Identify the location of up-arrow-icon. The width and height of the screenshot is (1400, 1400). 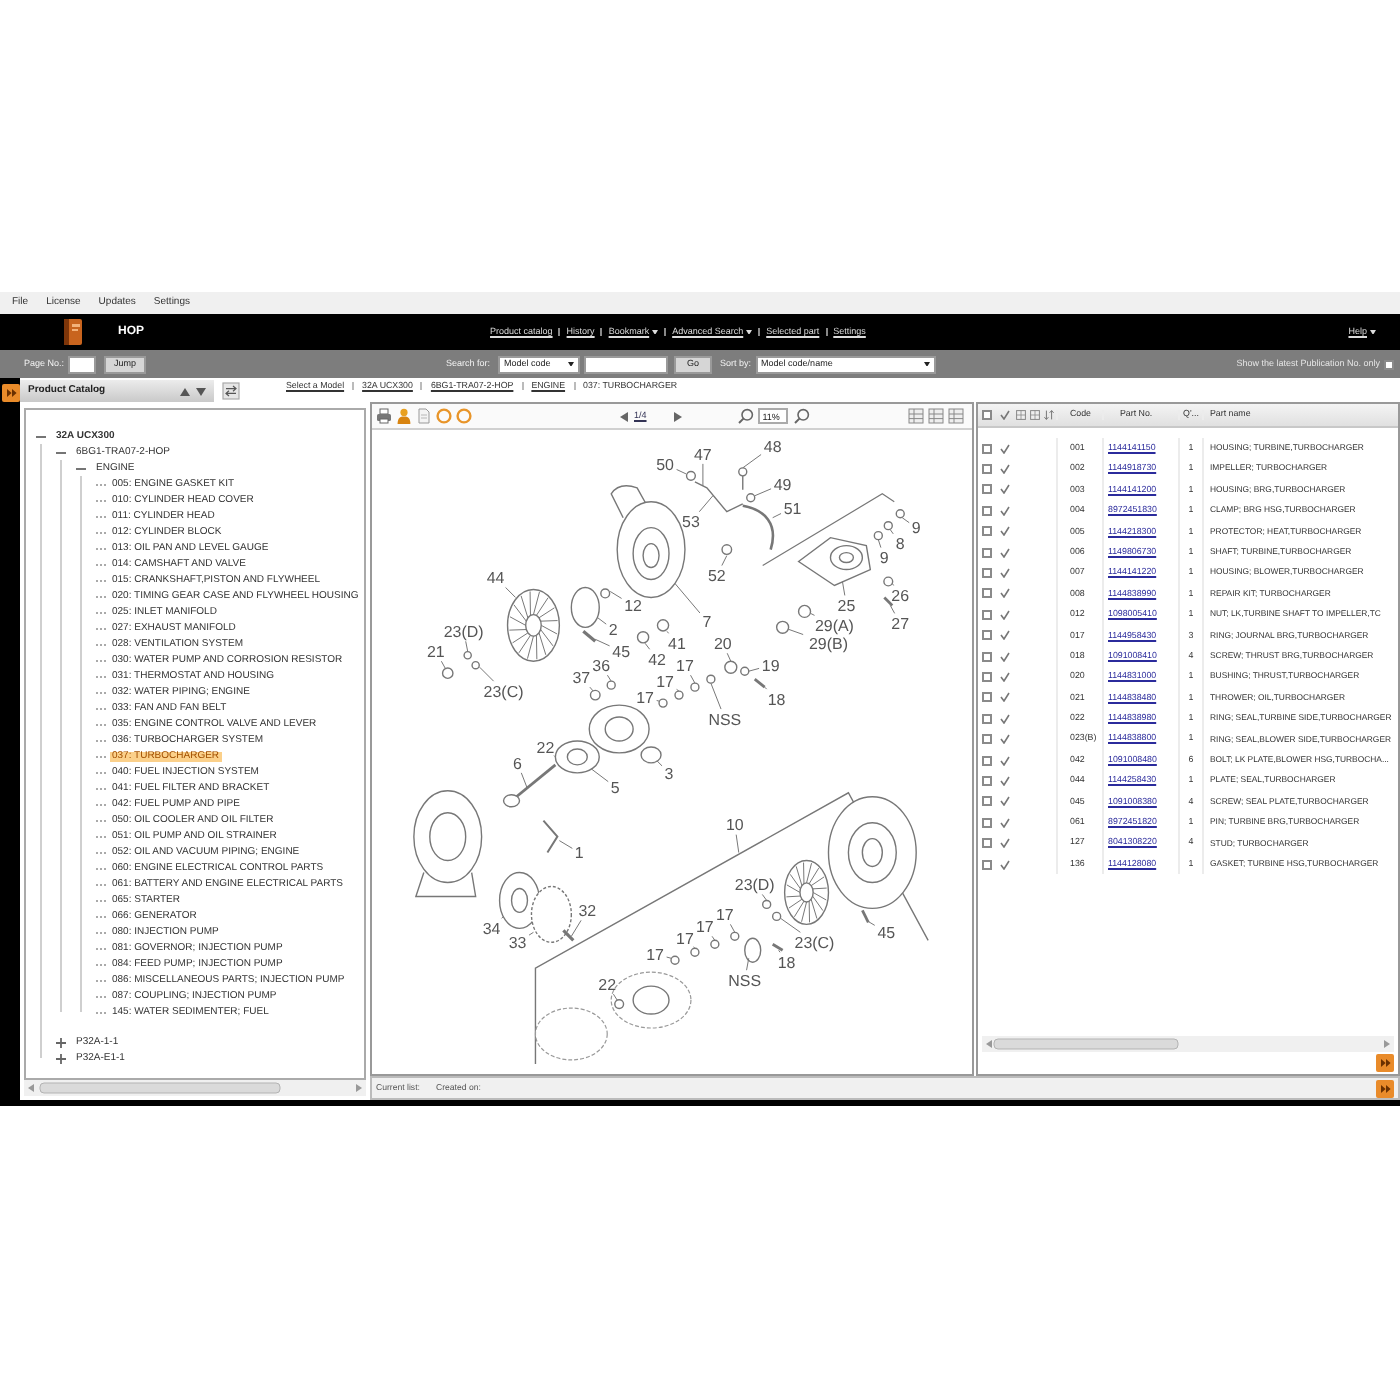
(185, 391).